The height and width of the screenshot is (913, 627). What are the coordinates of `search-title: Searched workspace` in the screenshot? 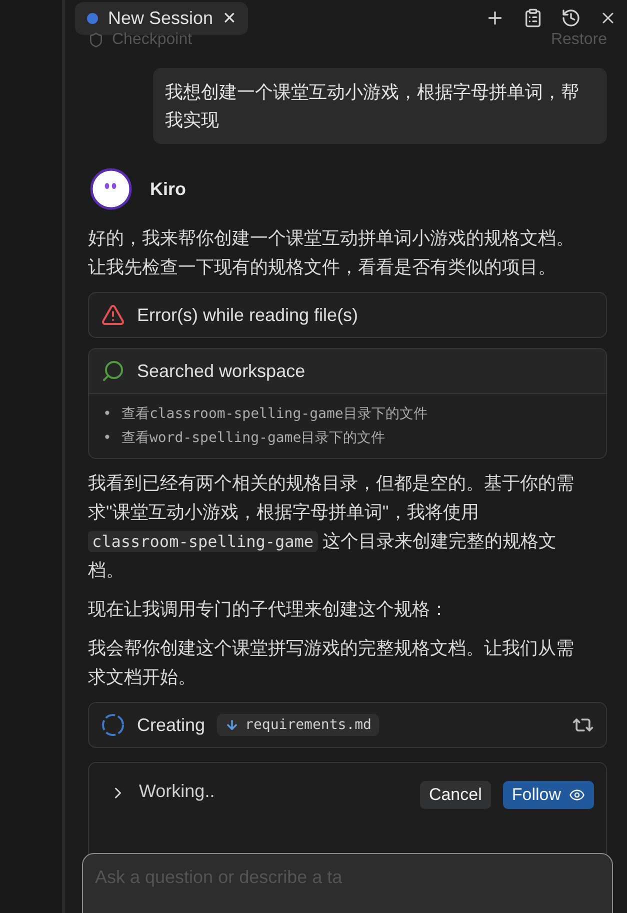 It's located at (221, 371).